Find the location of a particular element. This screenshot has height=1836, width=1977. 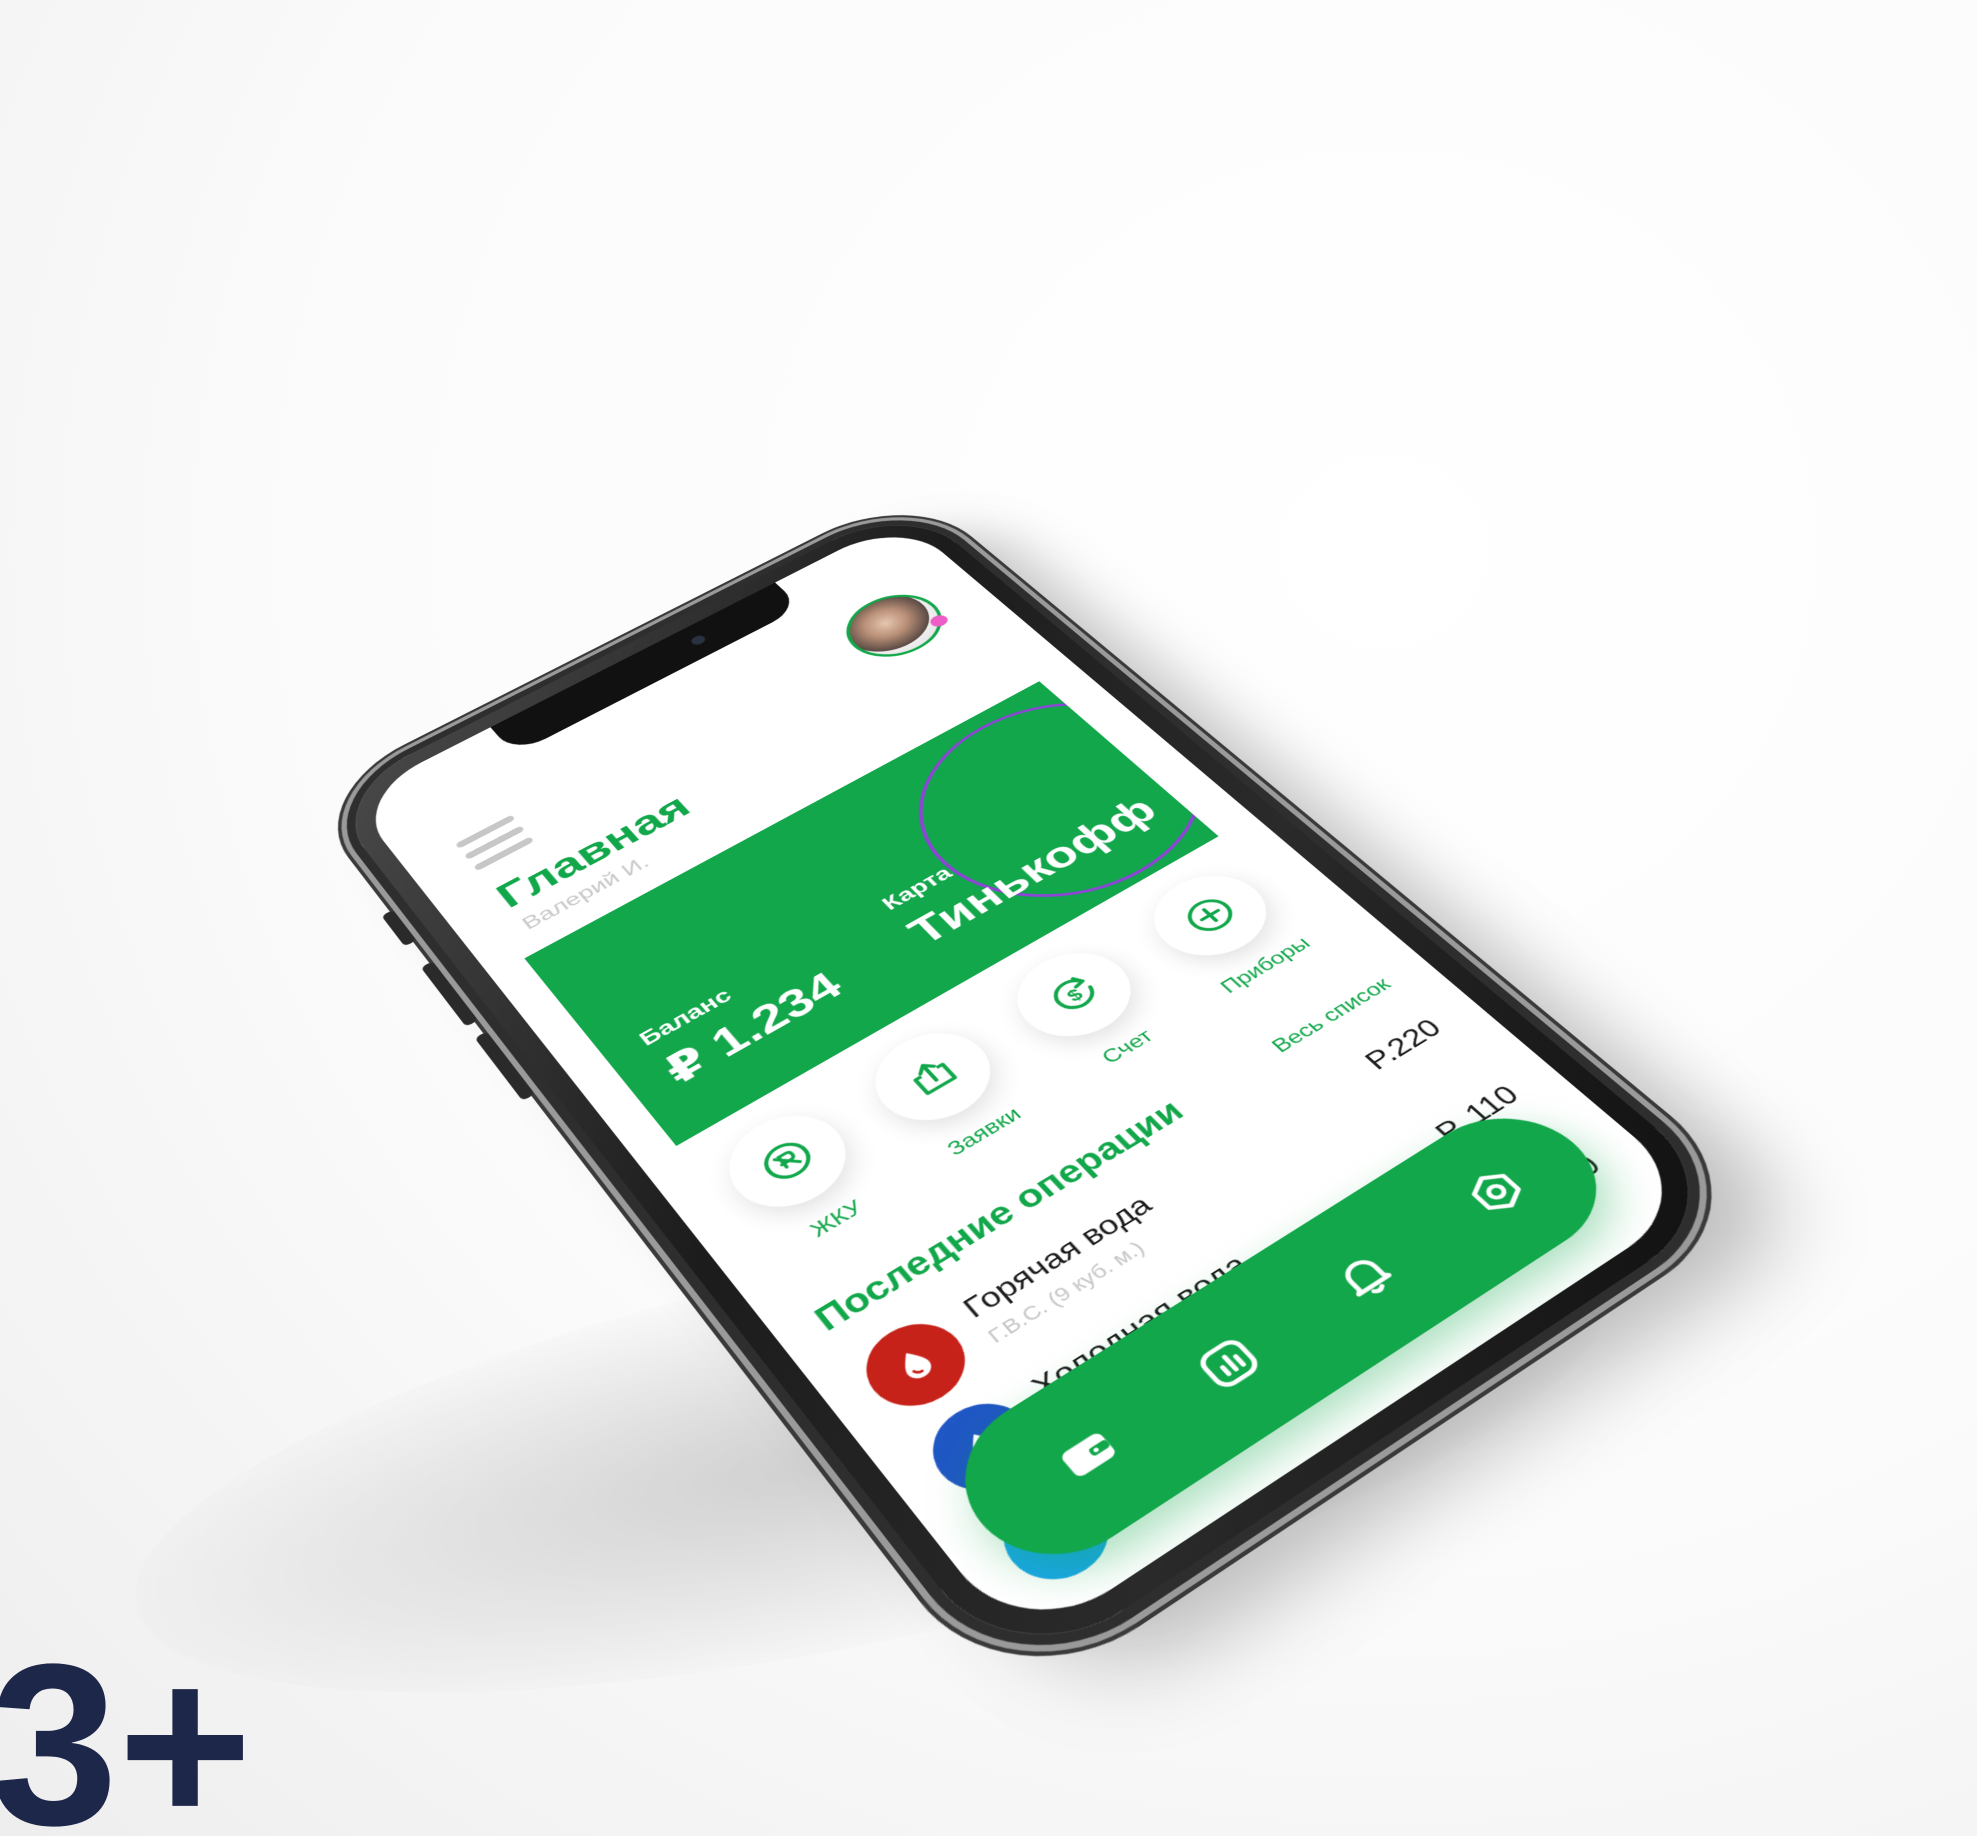

tab-settings is located at coordinates (1496, 1192).